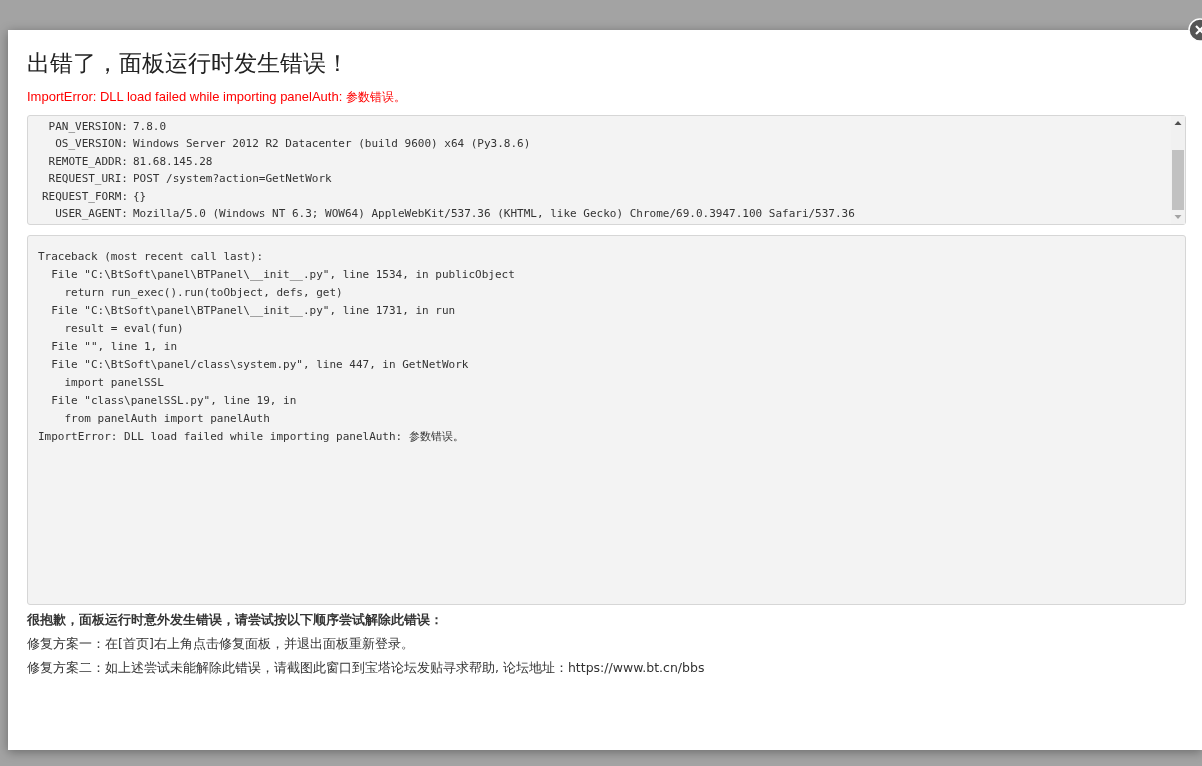  What do you see at coordinates (139, 196) in the screenshot?
I see `env-value: {}` at bounding box center [139, 196].